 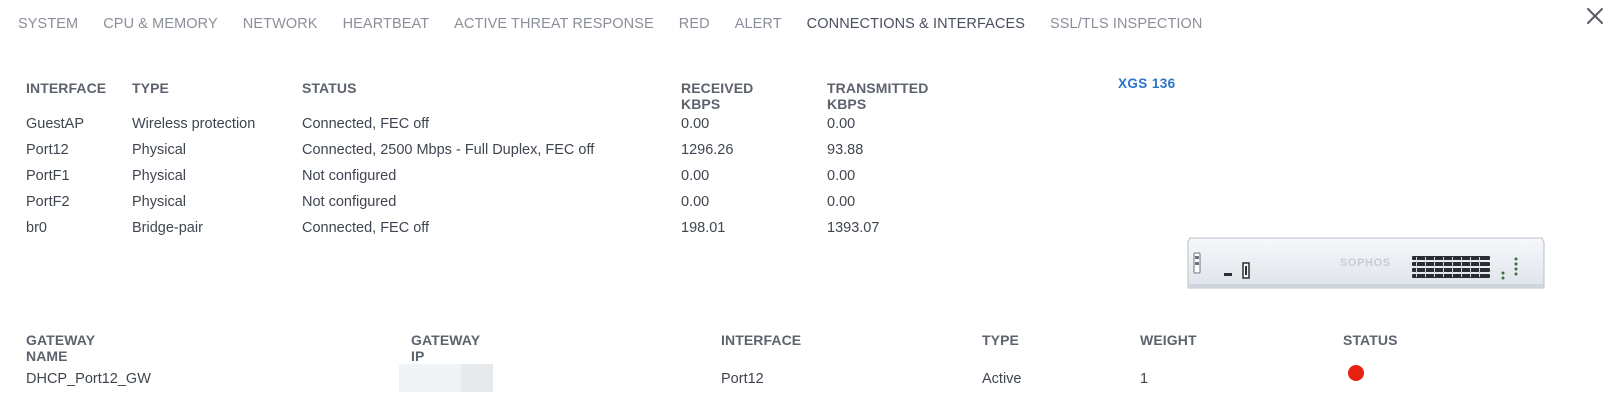 I want to click on cell-interface: PortF2, so click(x=48, y=202).